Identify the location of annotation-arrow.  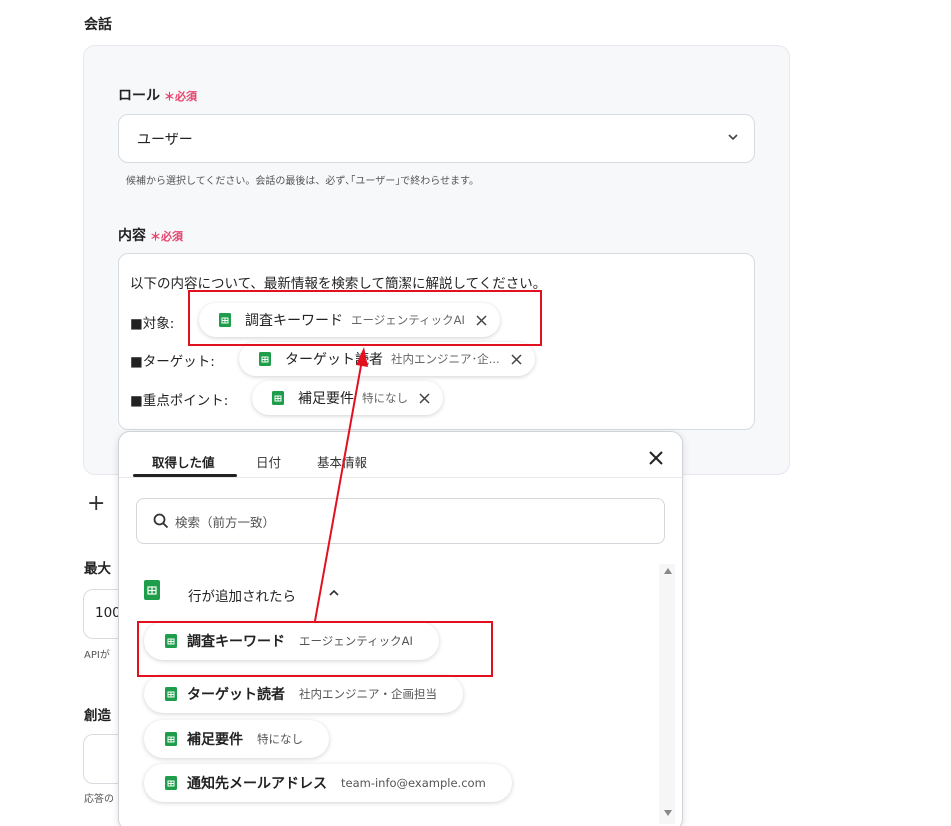
(341, 484).